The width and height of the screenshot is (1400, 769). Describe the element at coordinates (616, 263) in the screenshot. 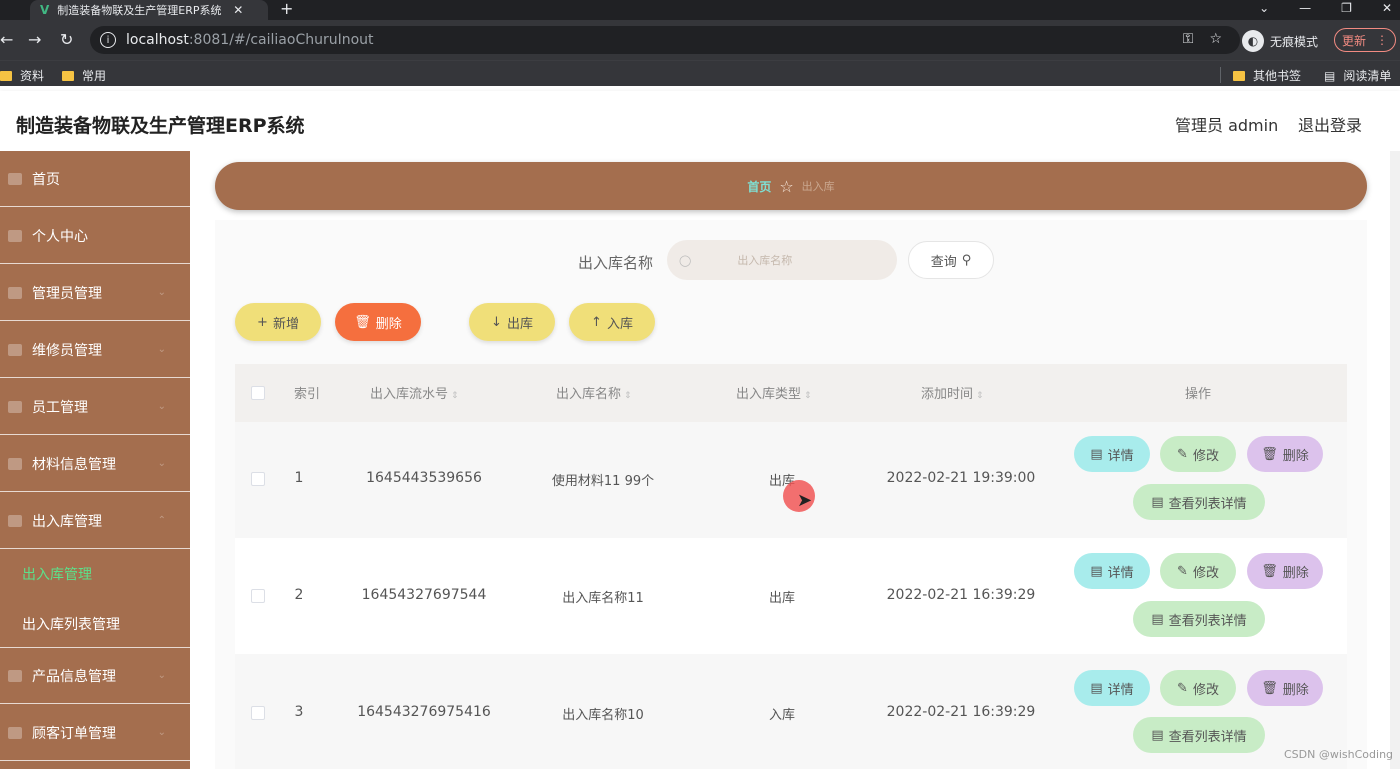

I see `search-label: 出入库名称` at that location.